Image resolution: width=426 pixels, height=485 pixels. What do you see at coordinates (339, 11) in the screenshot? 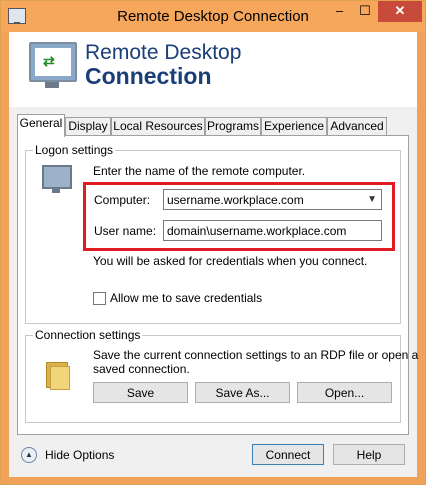
I see `minimize-button: –` at bounding box center [339, 11].